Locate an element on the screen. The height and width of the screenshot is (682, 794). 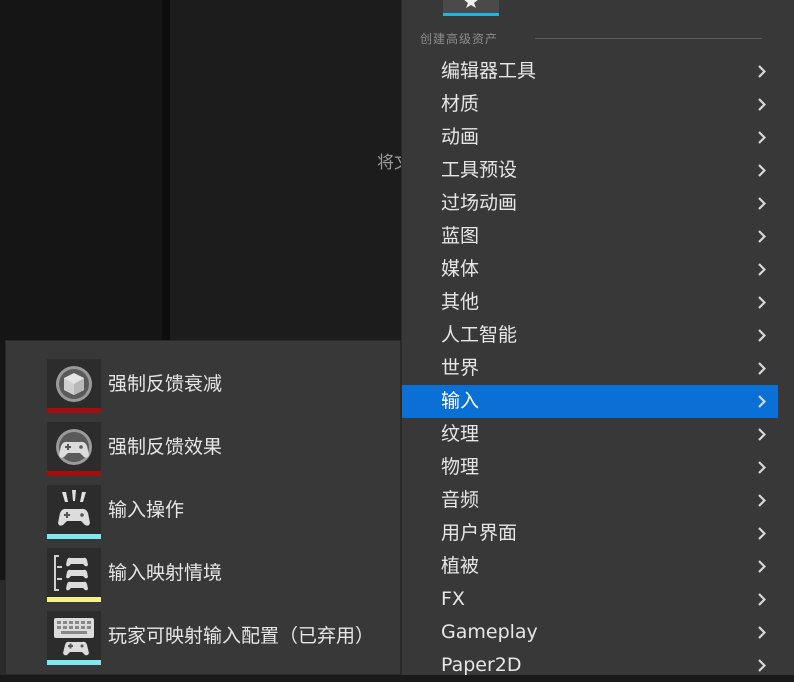
menu-item: 世界 is located at coordinates (591, 368).